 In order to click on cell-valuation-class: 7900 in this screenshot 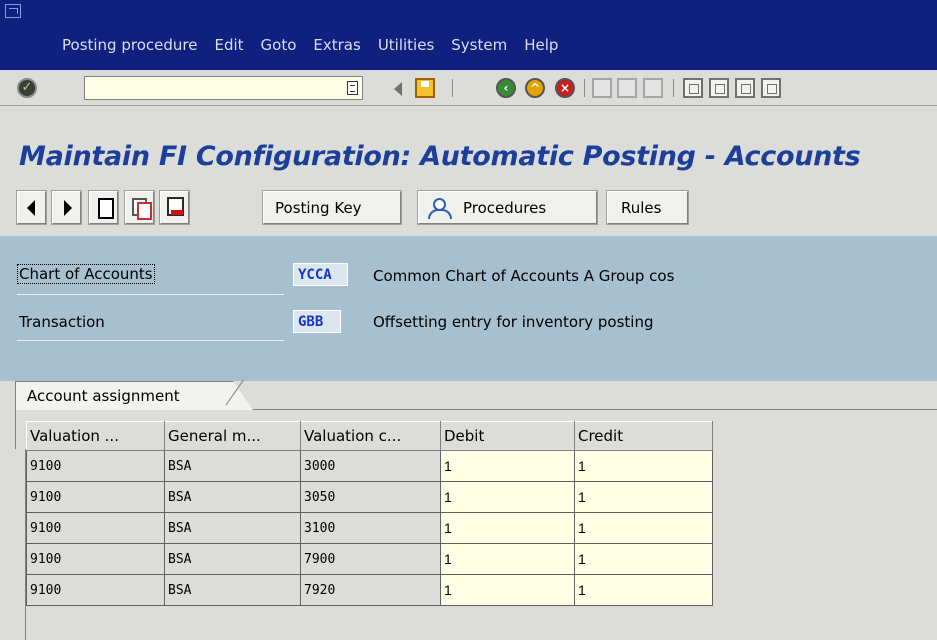, I will do `click(370, 559)`.